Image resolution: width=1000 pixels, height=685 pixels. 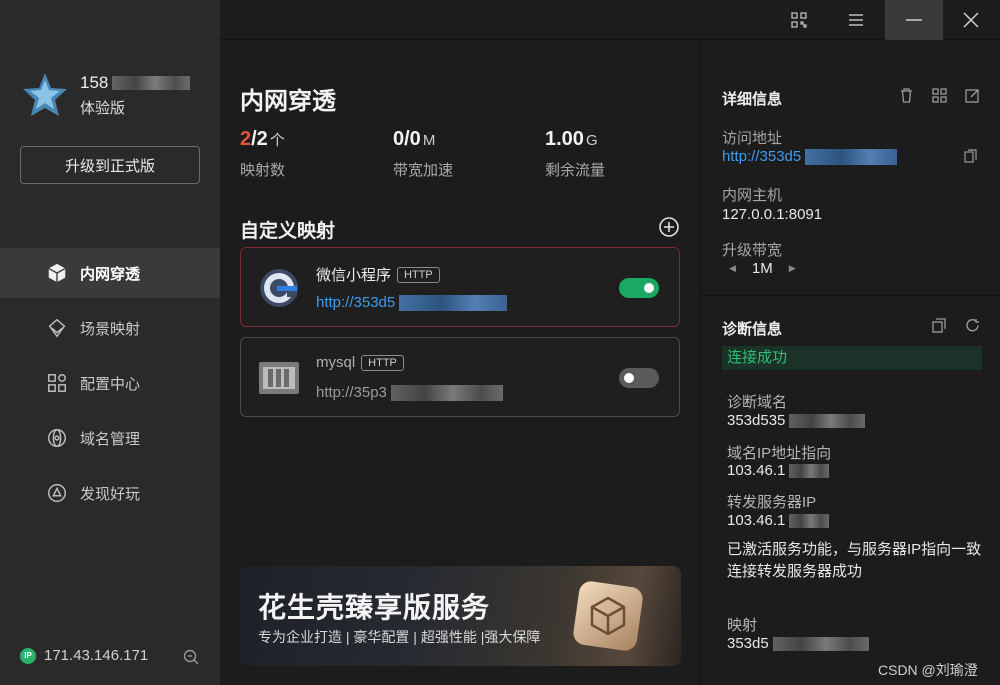 I want to click on watermark: CSDN @刘瑜澄, so click(x=928, y=670).